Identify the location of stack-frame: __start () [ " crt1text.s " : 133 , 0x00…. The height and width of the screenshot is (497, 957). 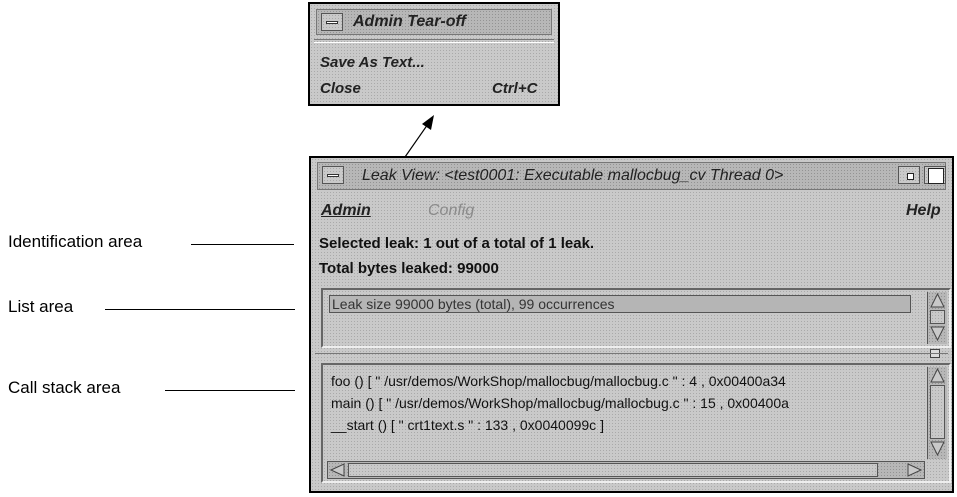
(467, 425).